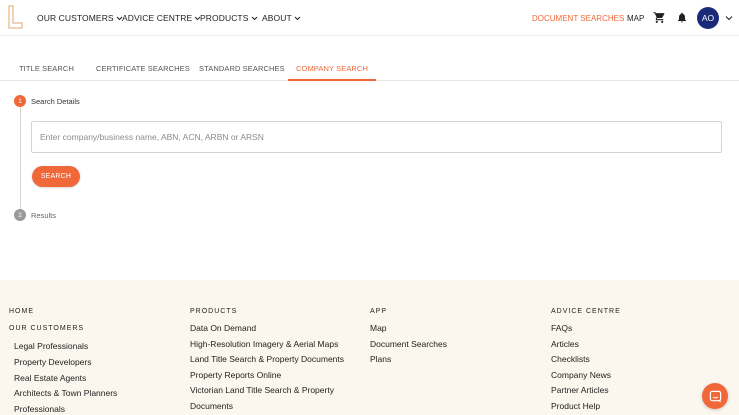 The image size is (739, 415). Describe the element at coordinates (50, 378) in the screenshot. I see `footer-link: Real Estate Agents` at that location.